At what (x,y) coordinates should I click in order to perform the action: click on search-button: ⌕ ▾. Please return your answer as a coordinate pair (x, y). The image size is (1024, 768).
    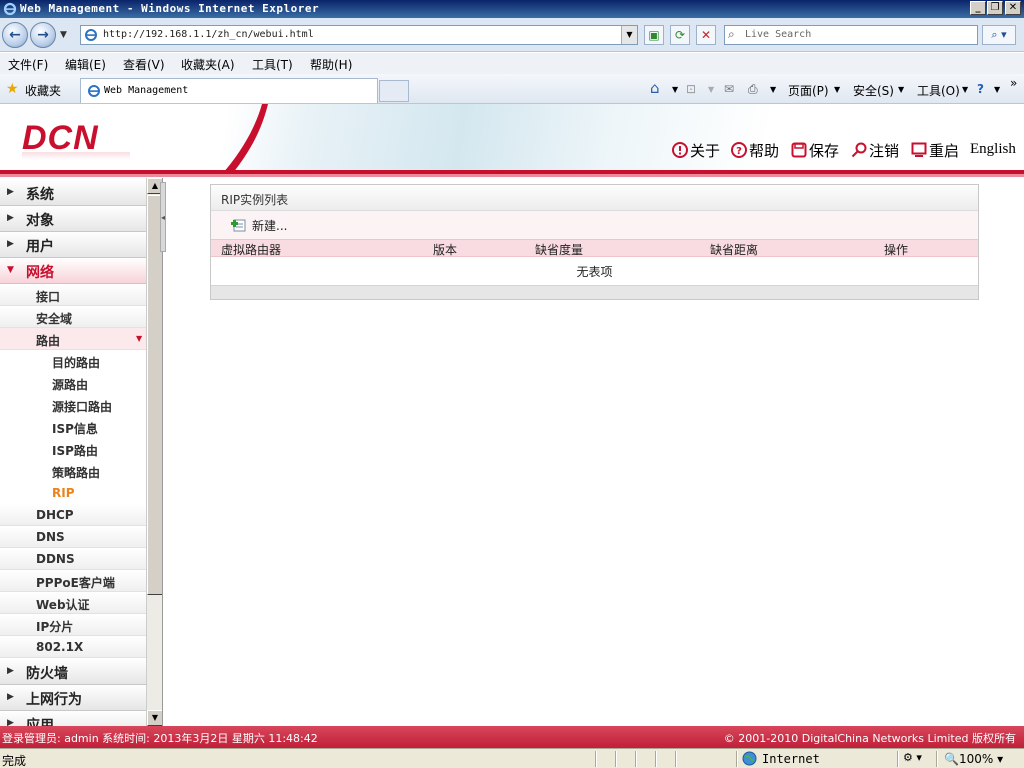
    Looking at the image, I should click on (999, 35).